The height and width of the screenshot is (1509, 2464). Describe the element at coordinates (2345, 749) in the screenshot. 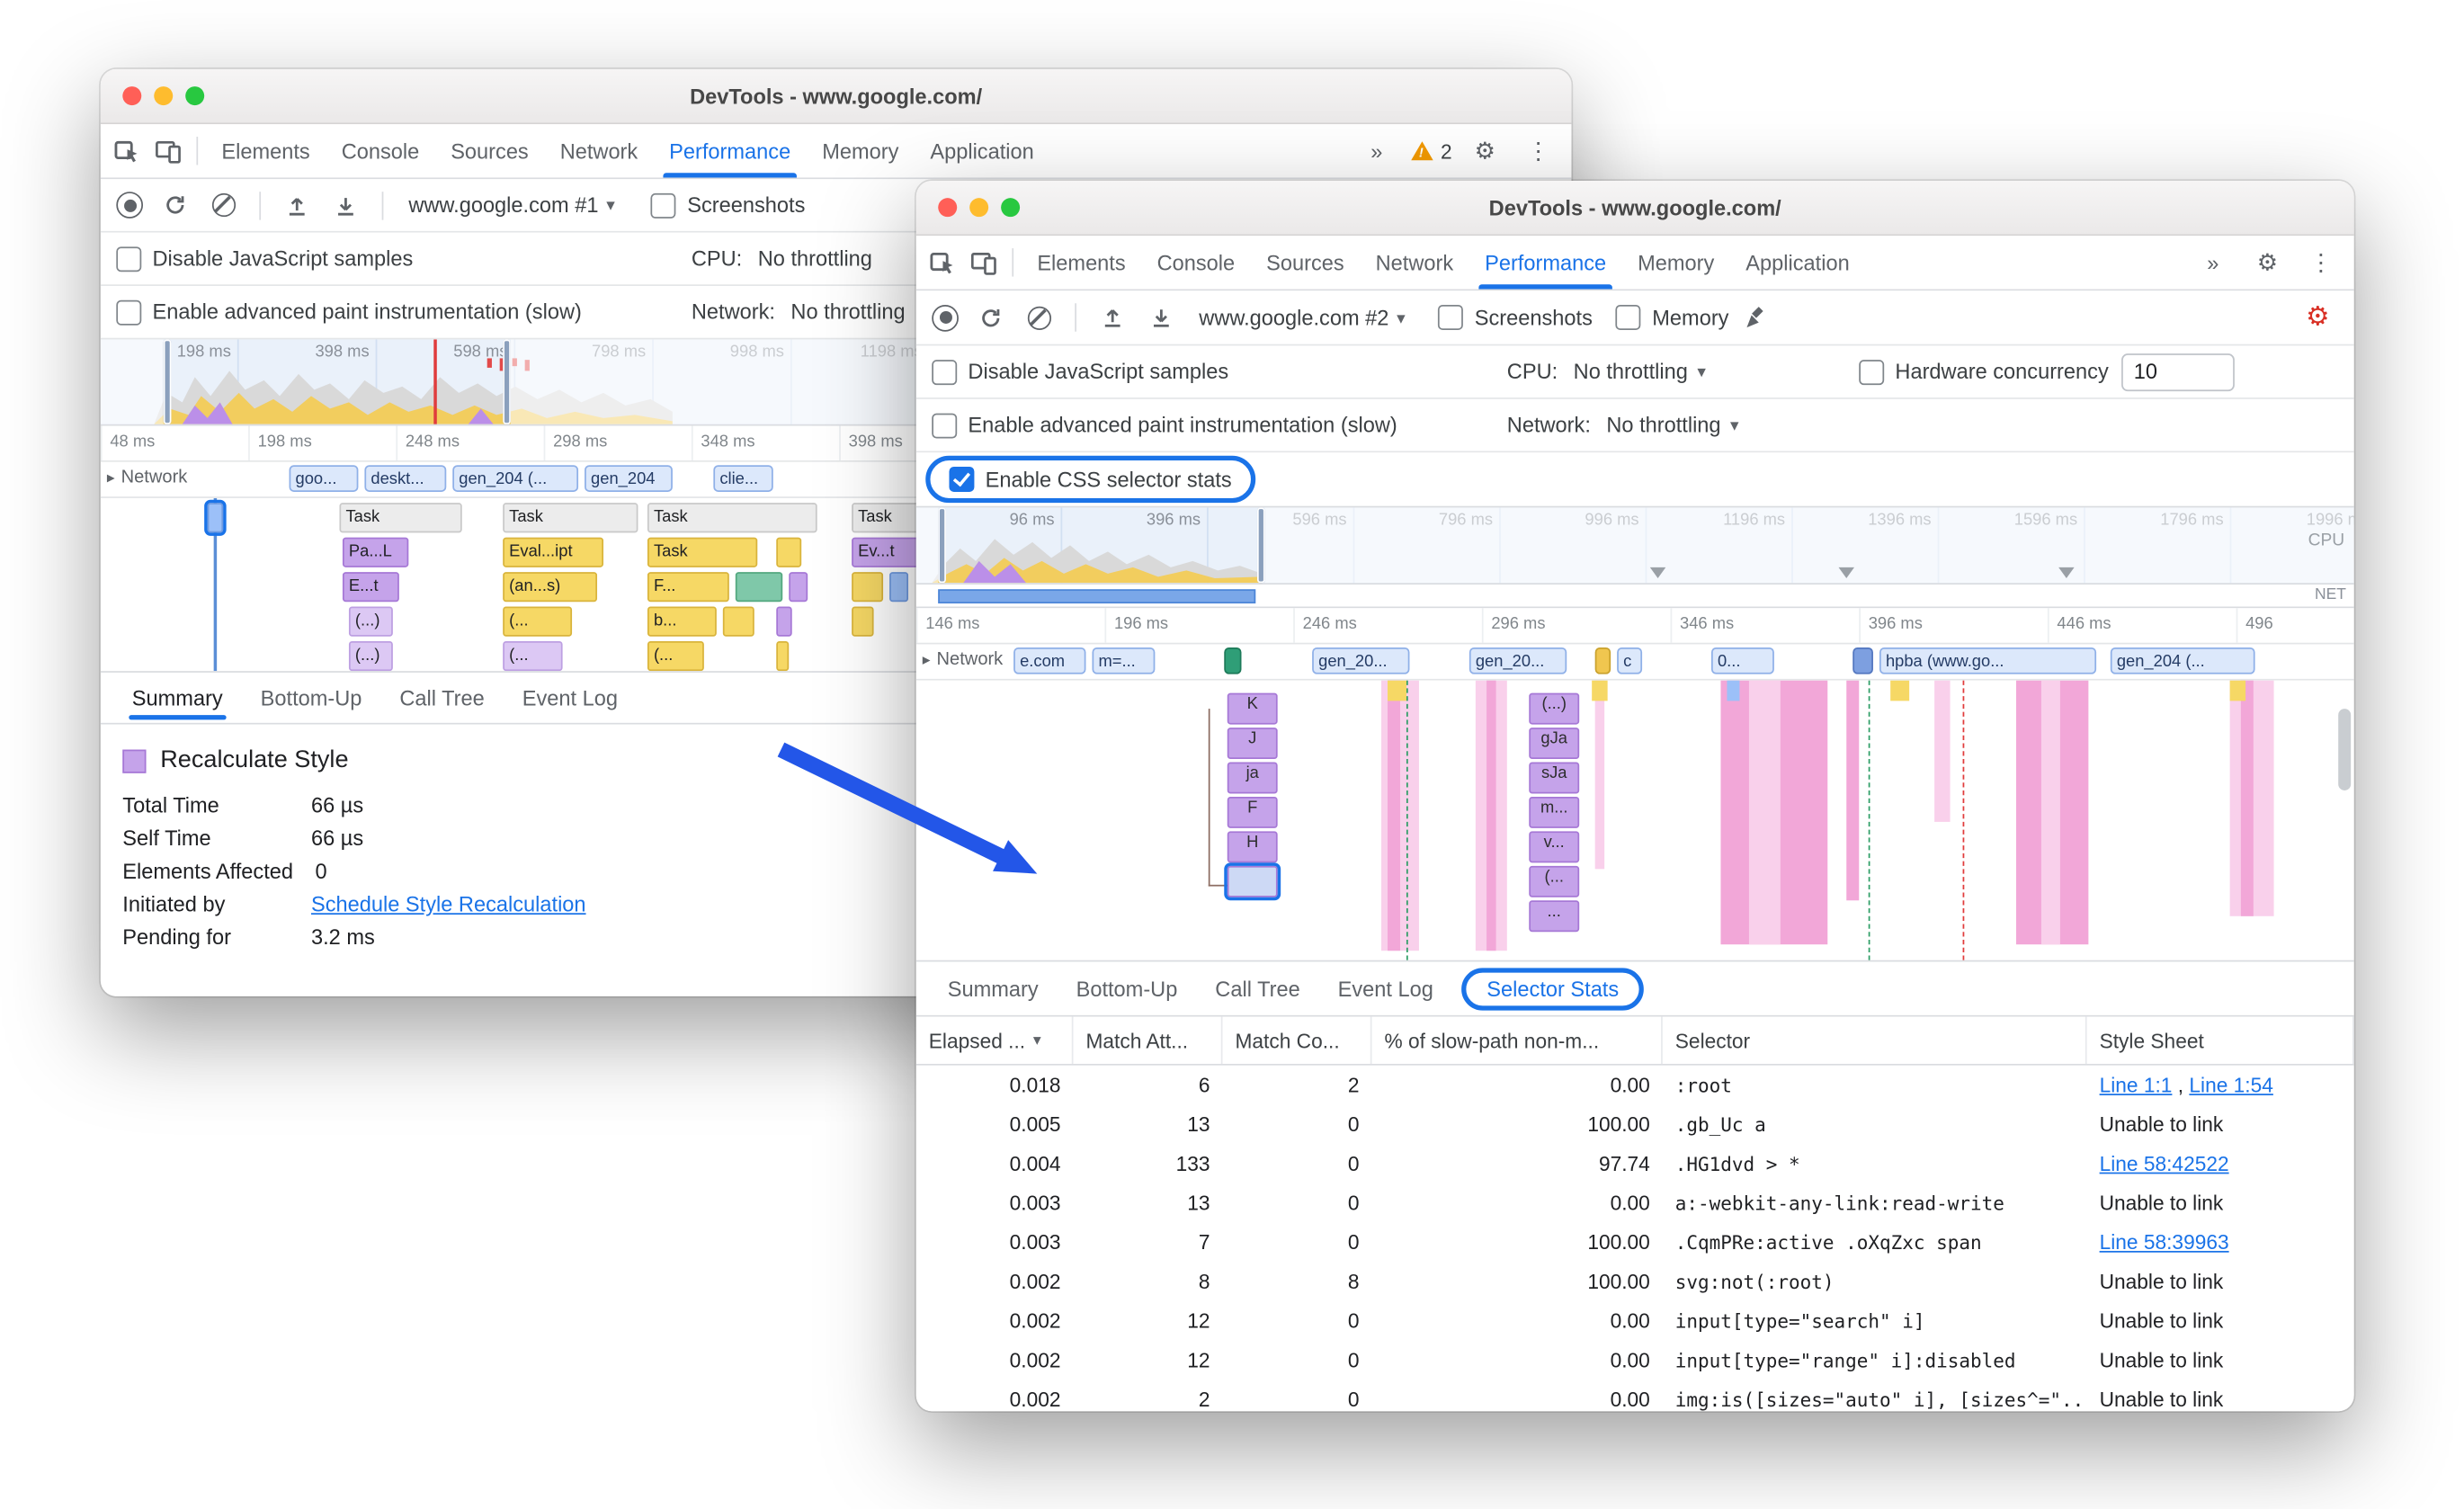

I see `vertical-scrollbar` at that location.